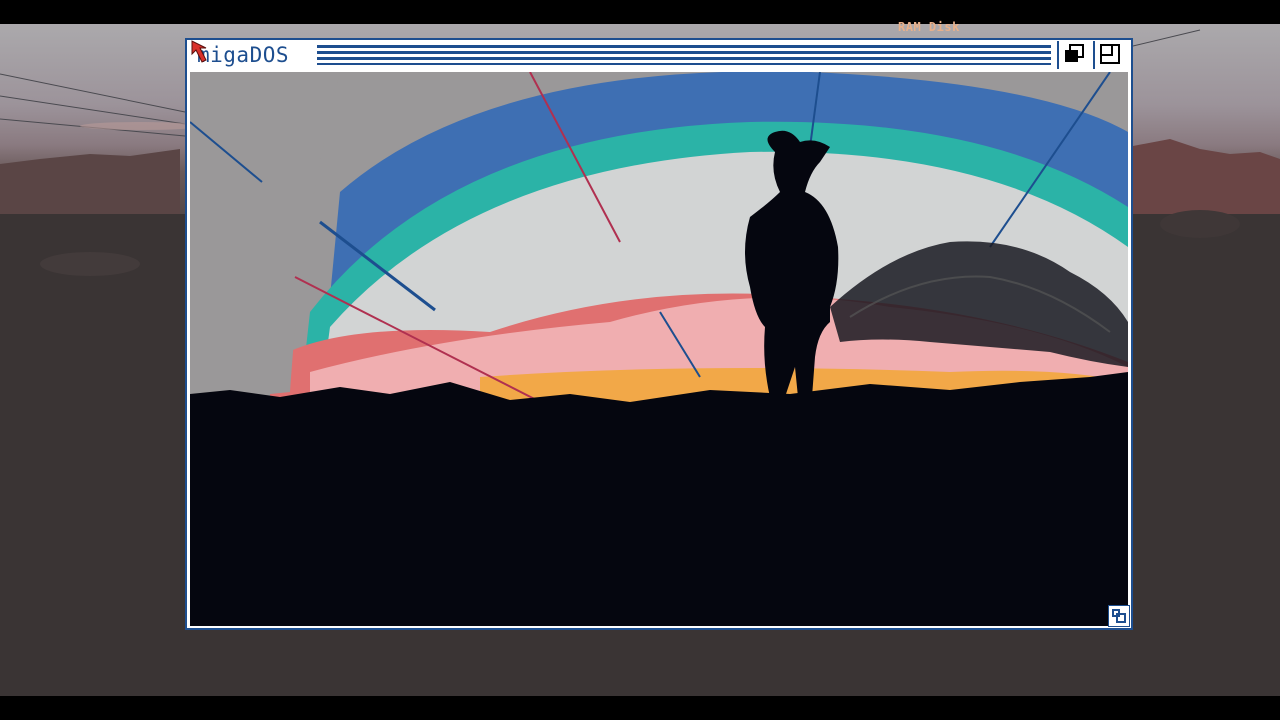 The image size is (1280, 720). I want to click on depth-gadget-button, so click(1073, 55).